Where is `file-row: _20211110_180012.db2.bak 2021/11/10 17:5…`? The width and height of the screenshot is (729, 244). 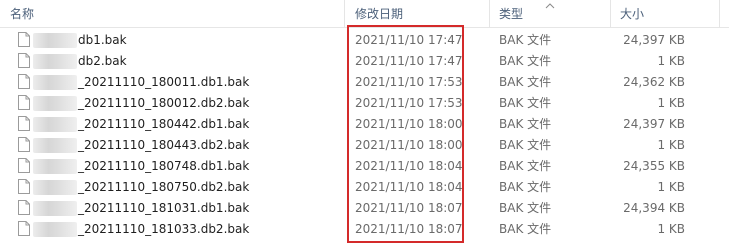
file-row: _20211110_180012.db2.bak 2021/11/10 17:5… is located at coordinates (364, 103).